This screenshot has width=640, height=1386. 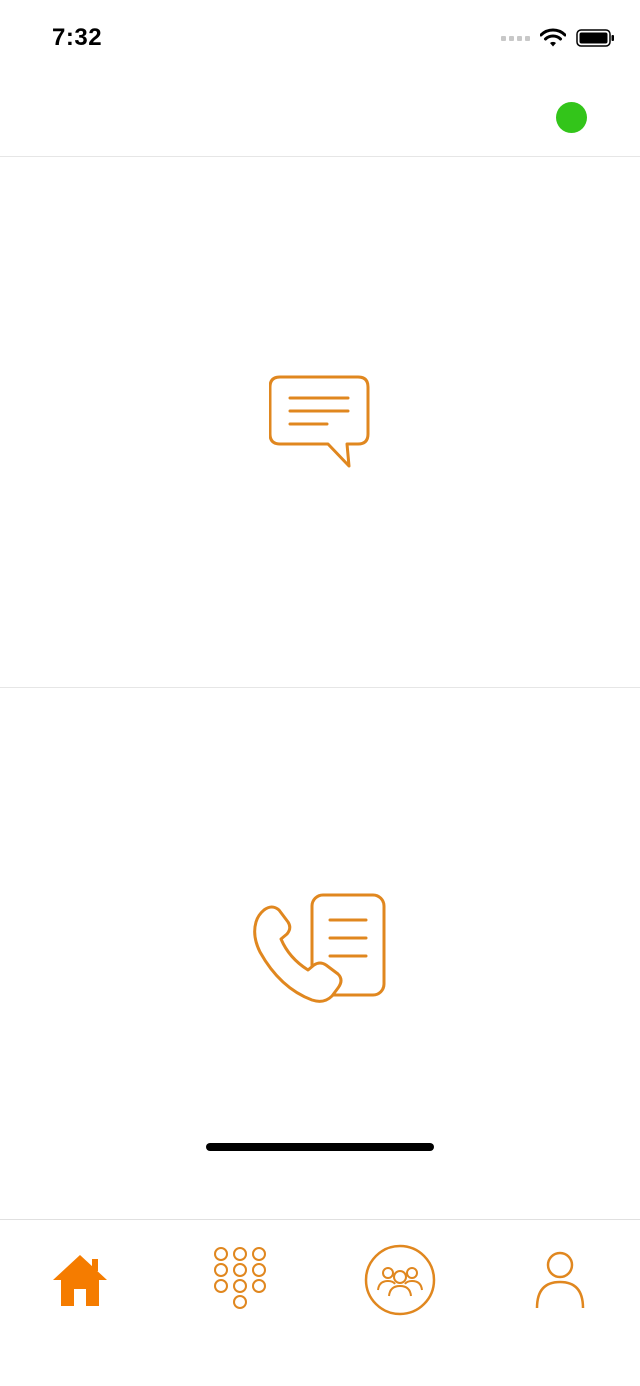 I want to click on wifi-icon, so click(x=553, y=37).